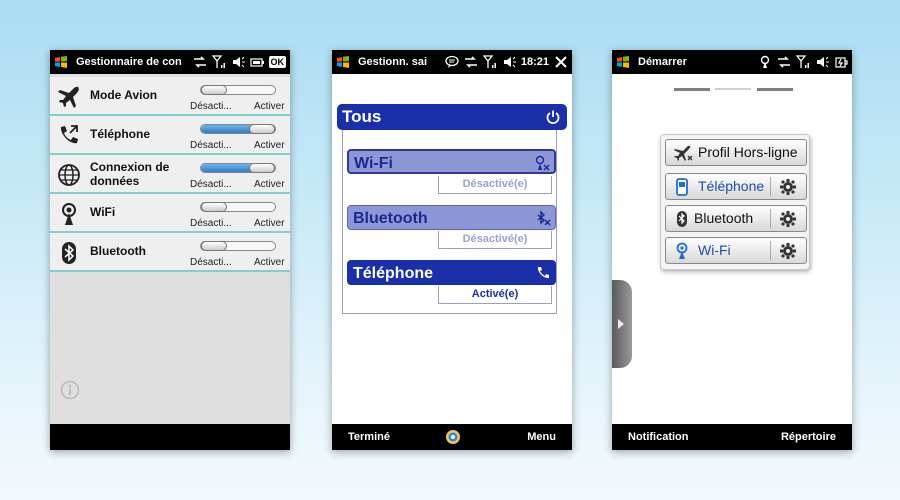  I want to click on list-item-phone: Téléphone Désacti... Activer, so click(170, 135).